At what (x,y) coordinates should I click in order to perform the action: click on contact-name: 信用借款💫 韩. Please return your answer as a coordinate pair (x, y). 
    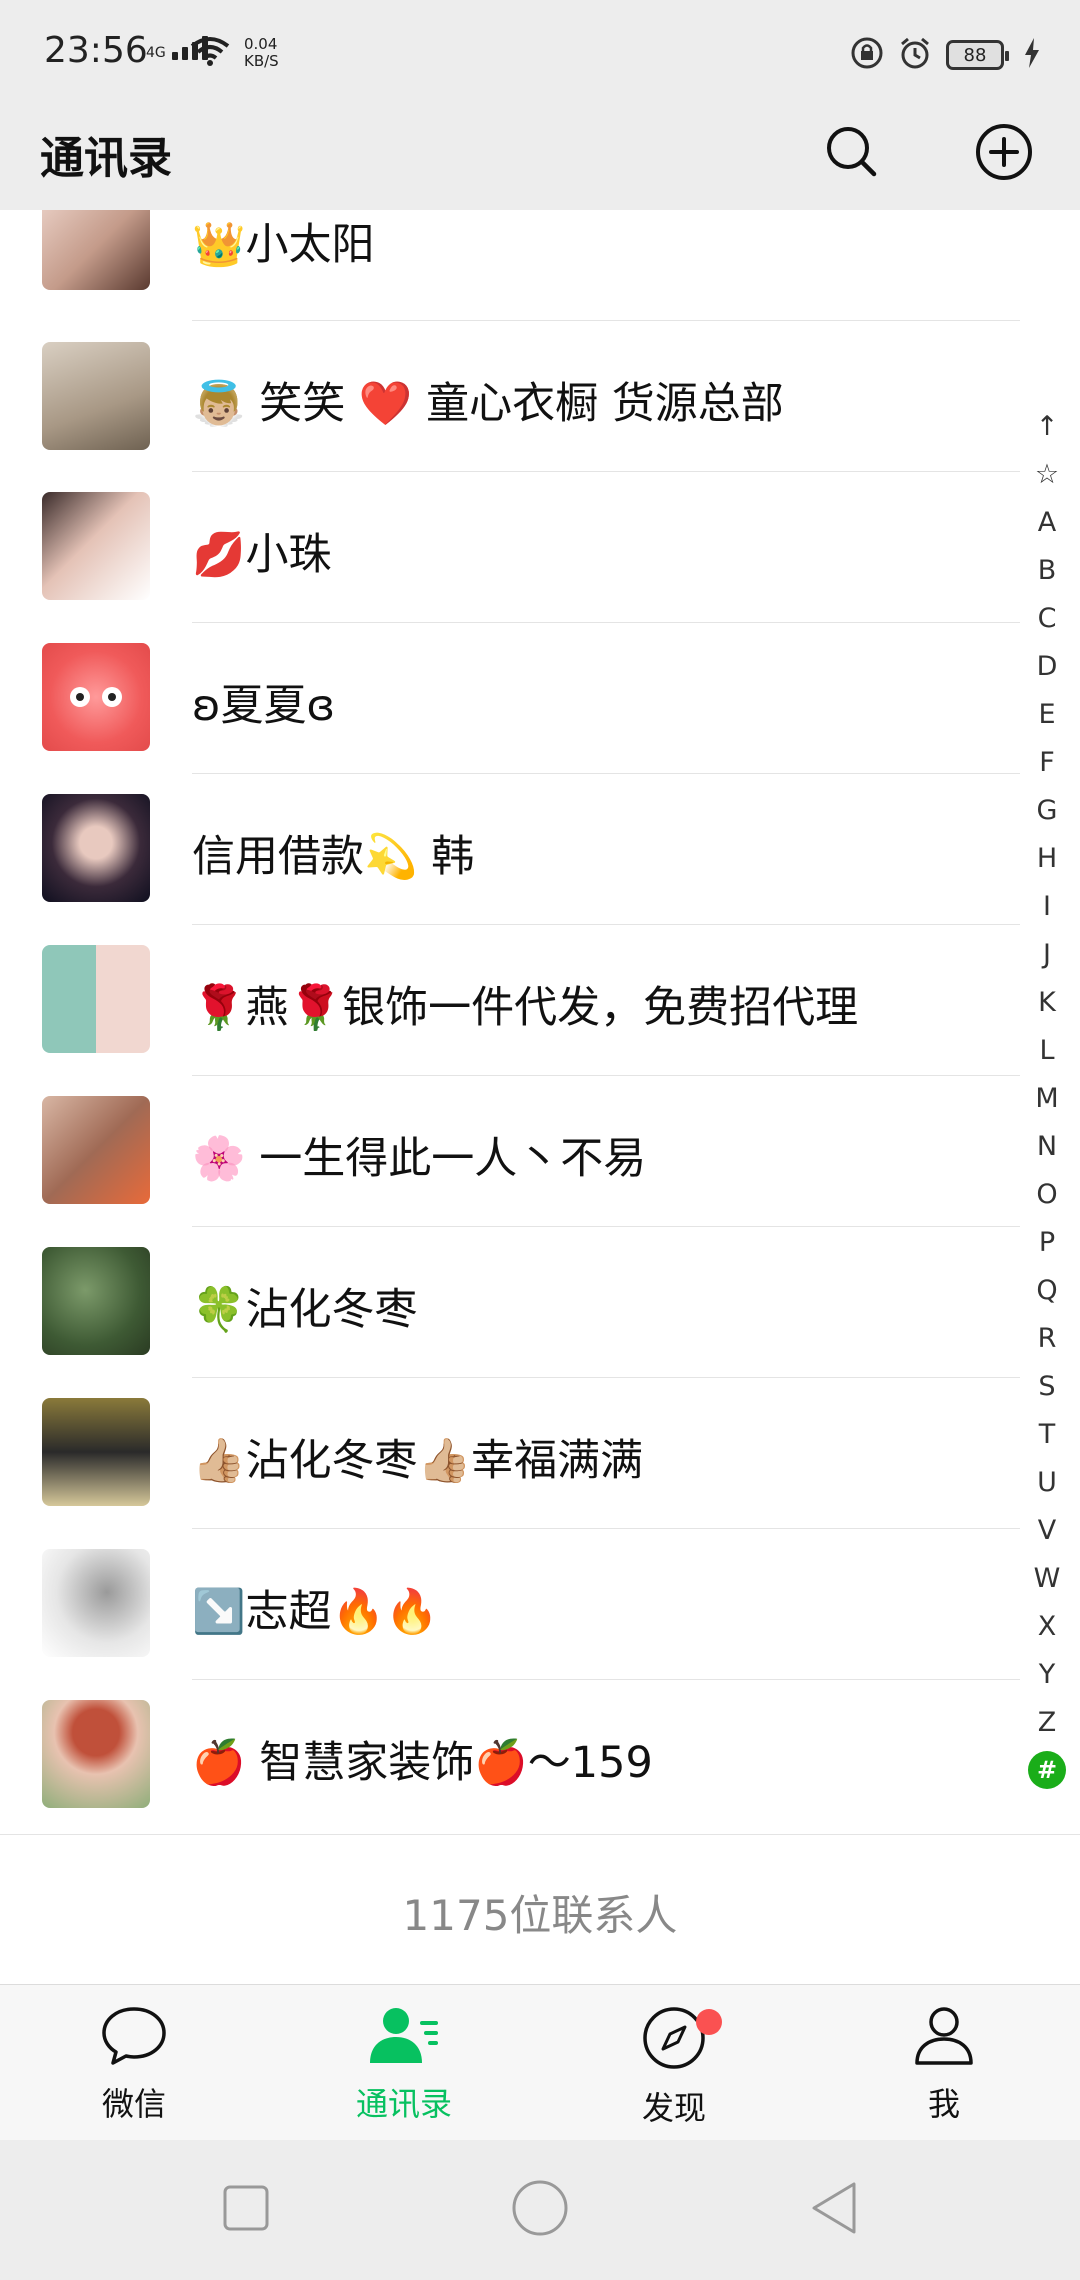
    Looking at the image, I should click on (333, 857).